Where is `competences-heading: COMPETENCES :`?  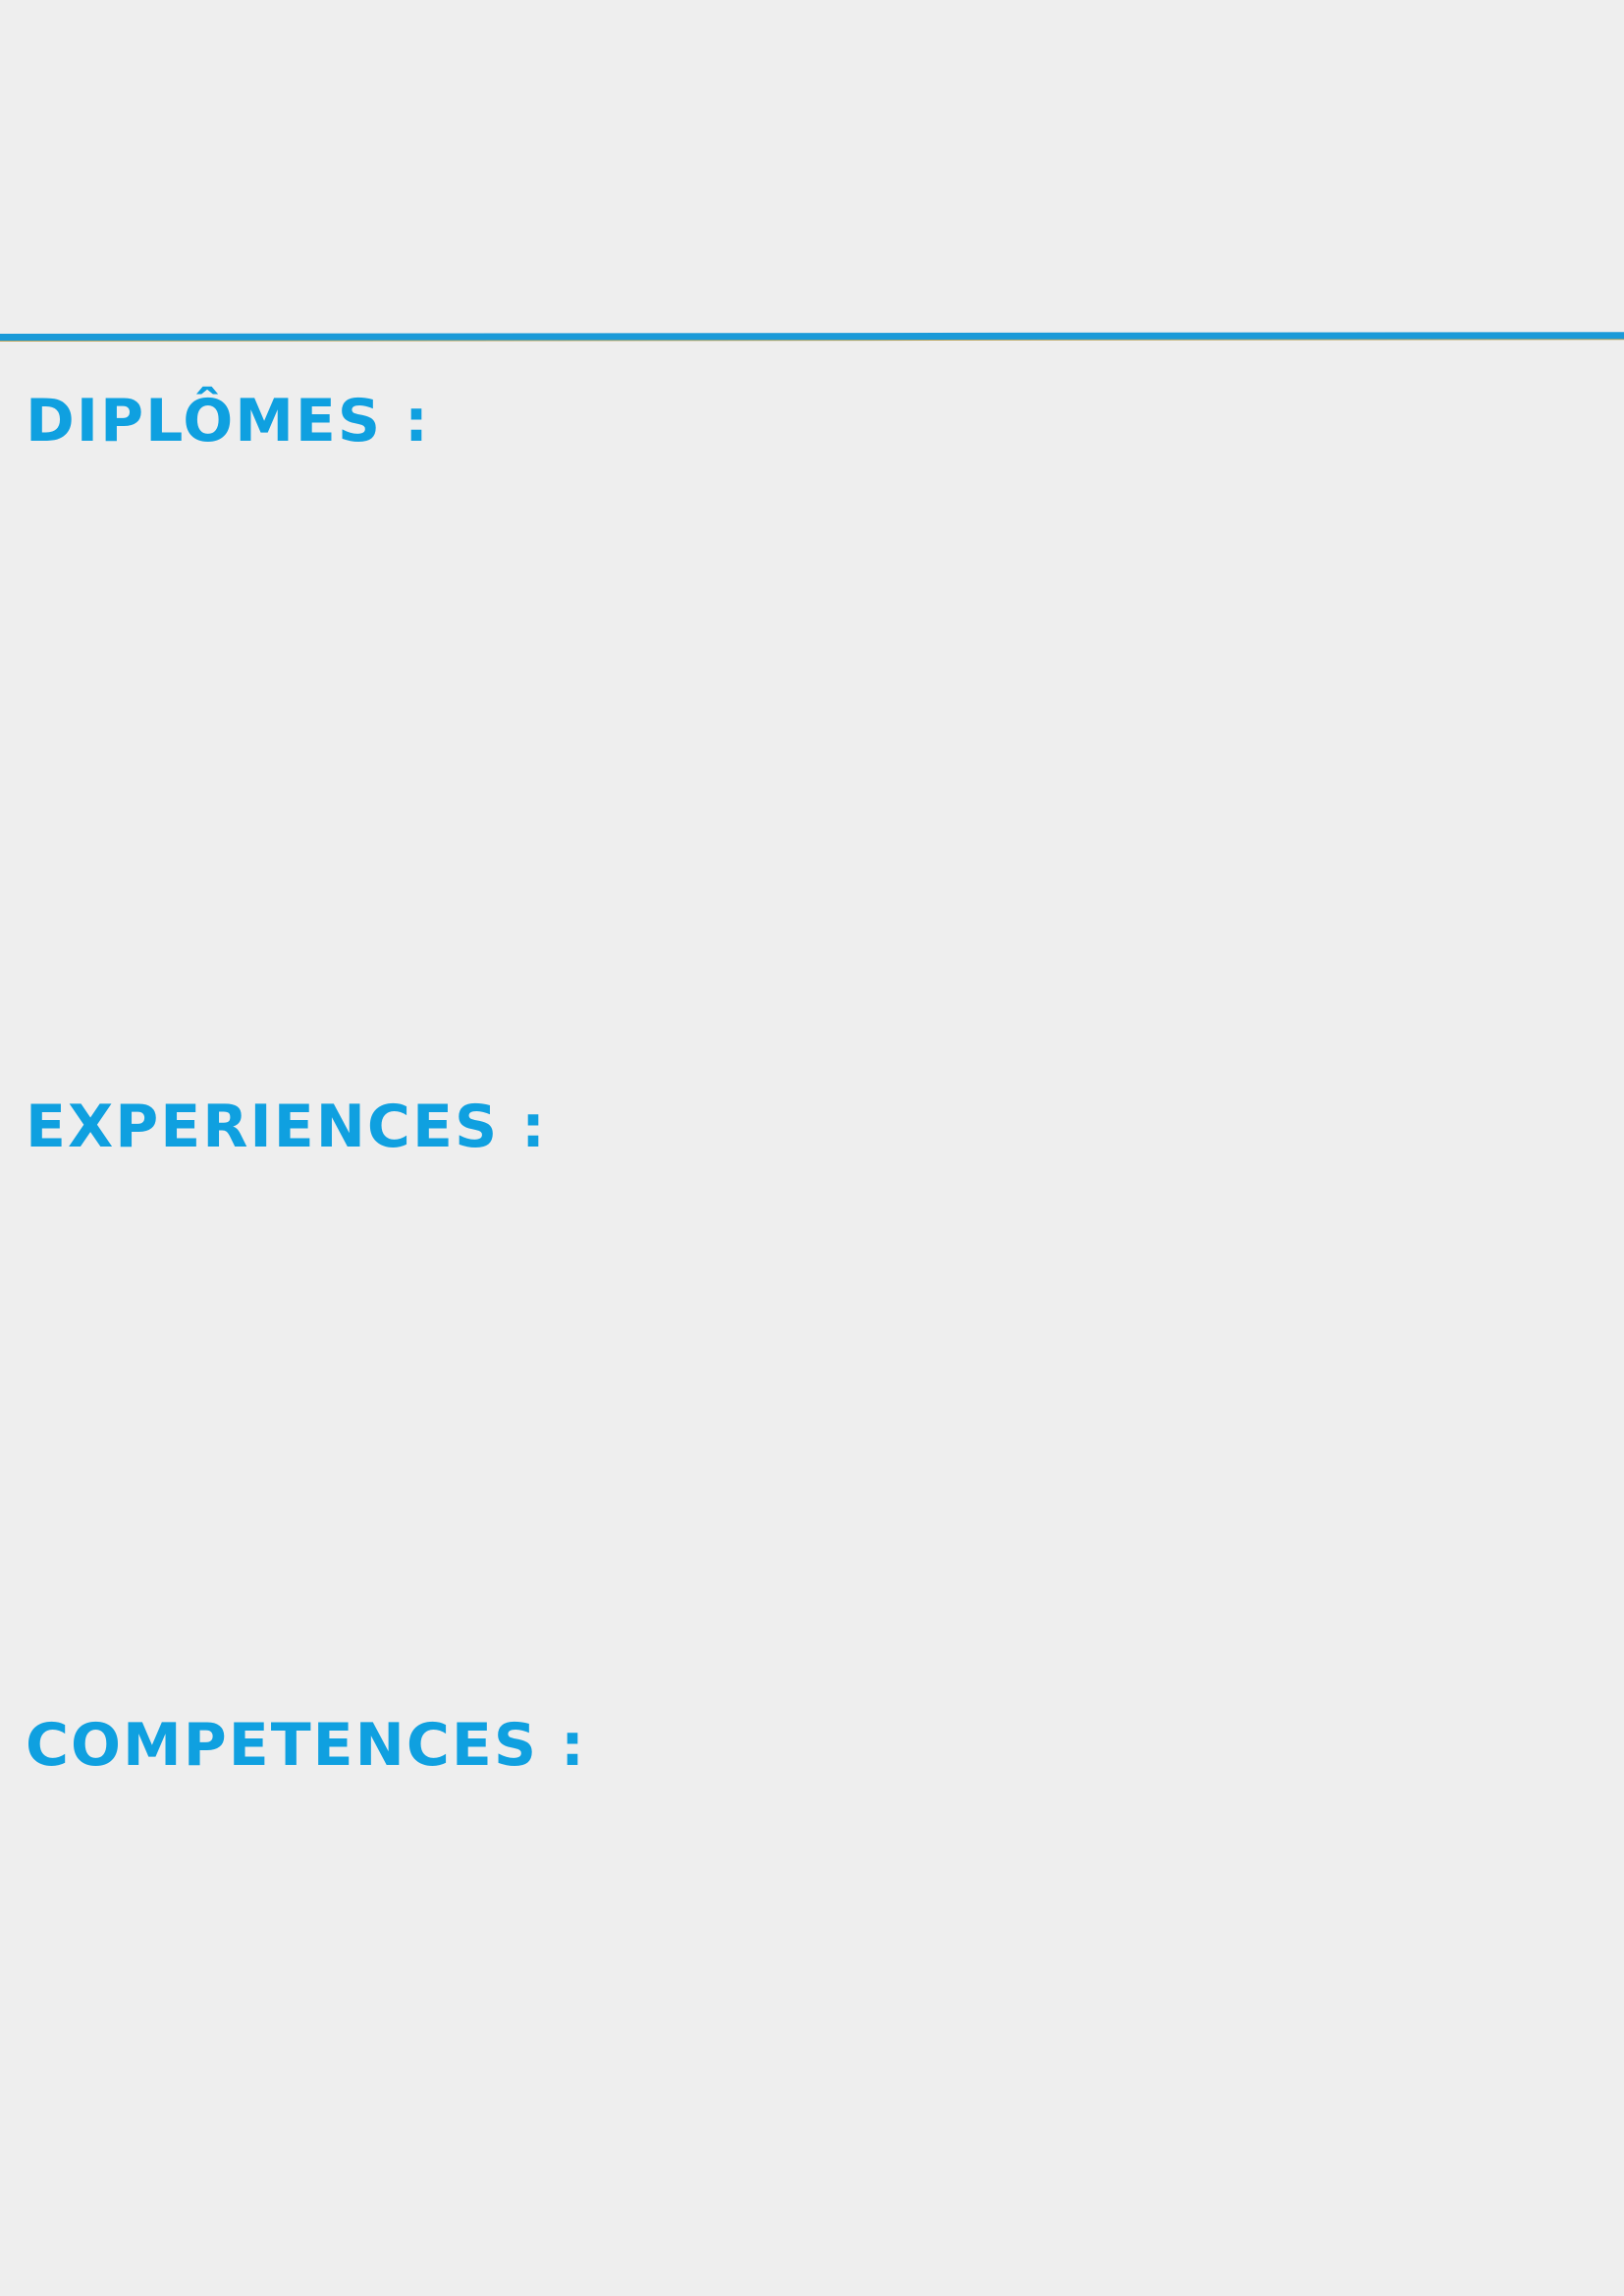
competences-heading: COMPETENCES : is located at coordinates (306, 1745).